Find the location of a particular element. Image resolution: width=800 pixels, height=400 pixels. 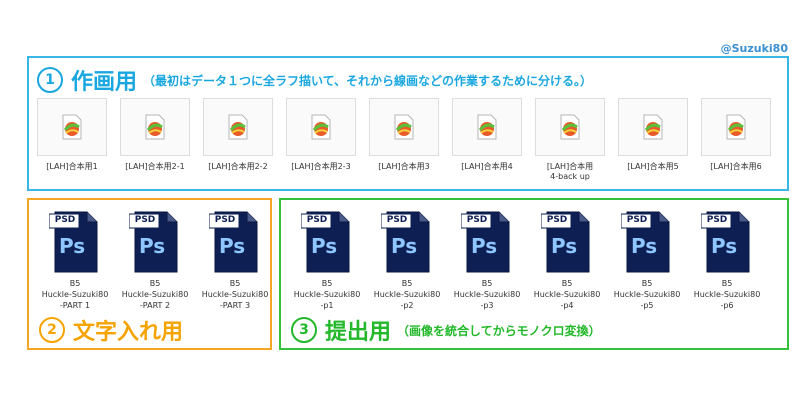

work-file-item: [LAH]合本用2-1 is located at coordinates (155, 140).